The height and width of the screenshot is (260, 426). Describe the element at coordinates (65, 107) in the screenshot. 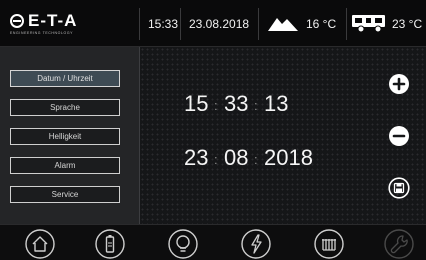

I see `menu-item-language: Sprache` at that location.